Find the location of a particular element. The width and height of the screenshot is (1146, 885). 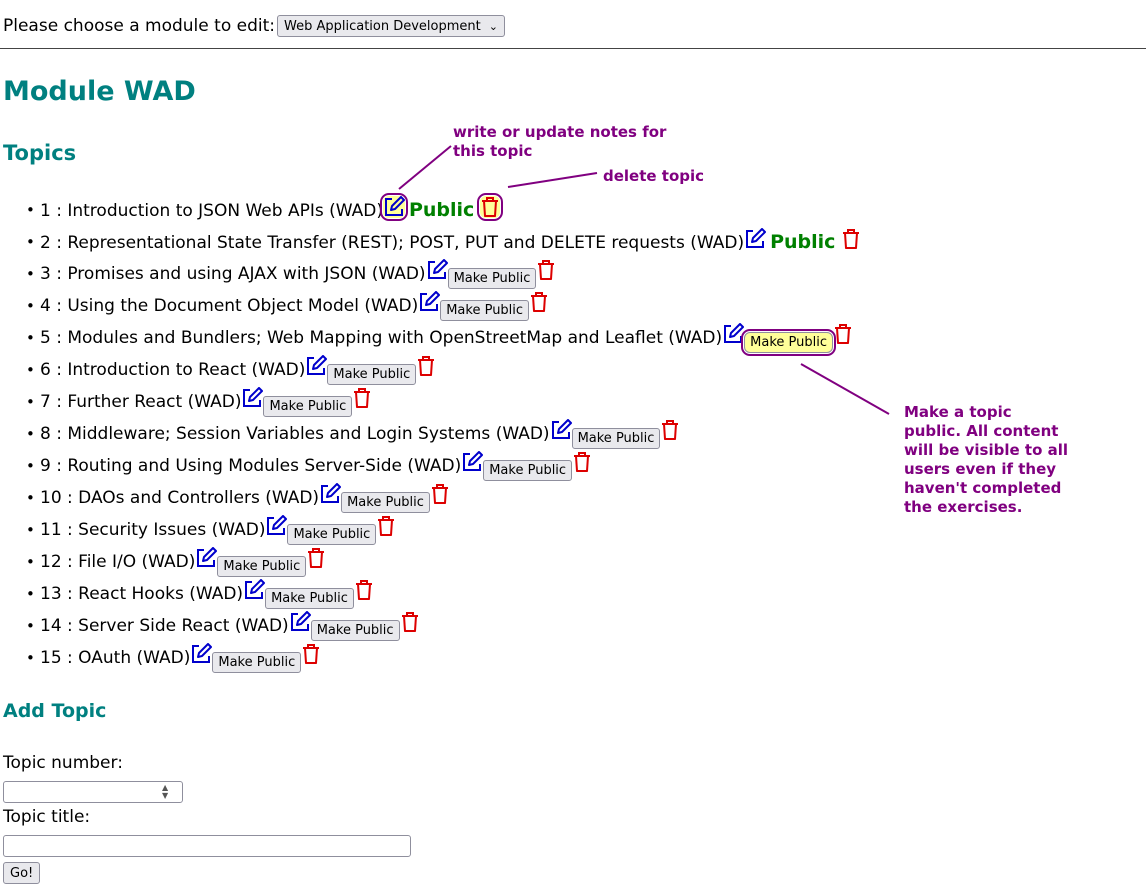

public-label: Public is located at coordinates (441, 210).